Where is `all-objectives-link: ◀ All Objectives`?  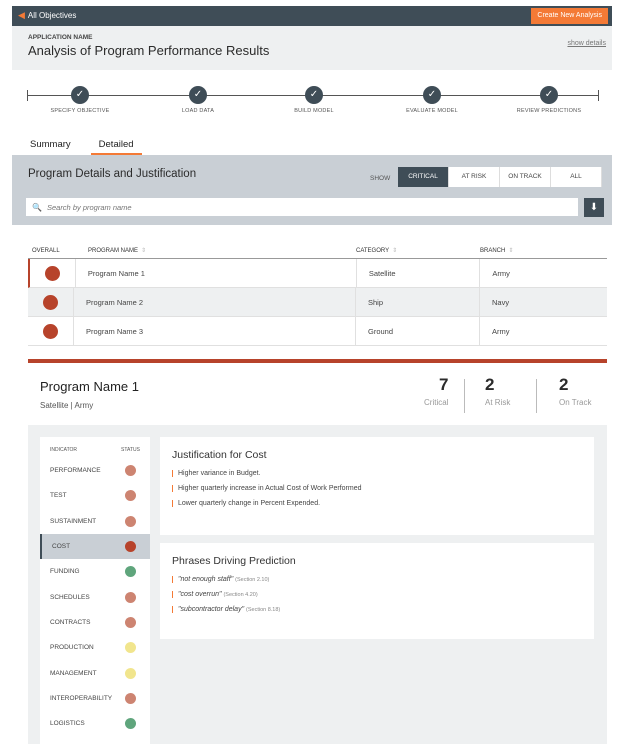 all-objectives-link: ◀ All Objectives is located at coordinates (47, 15).